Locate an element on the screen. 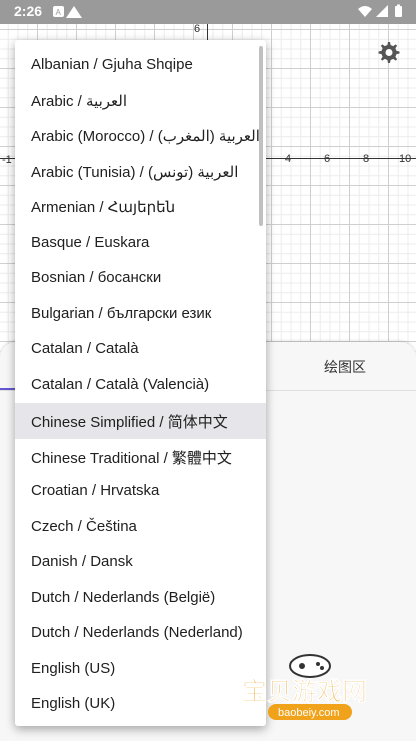 This screenshot has height=741, width=416. status-bar: 2:26 A is located at coordinates (208, 12).